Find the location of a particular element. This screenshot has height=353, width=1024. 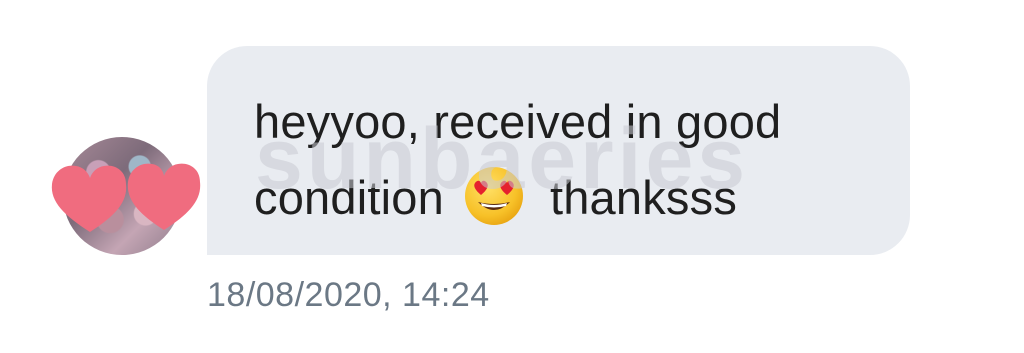

message-timestamp: 18/08/2020, 14:24 is located at coordinates (348, 295).